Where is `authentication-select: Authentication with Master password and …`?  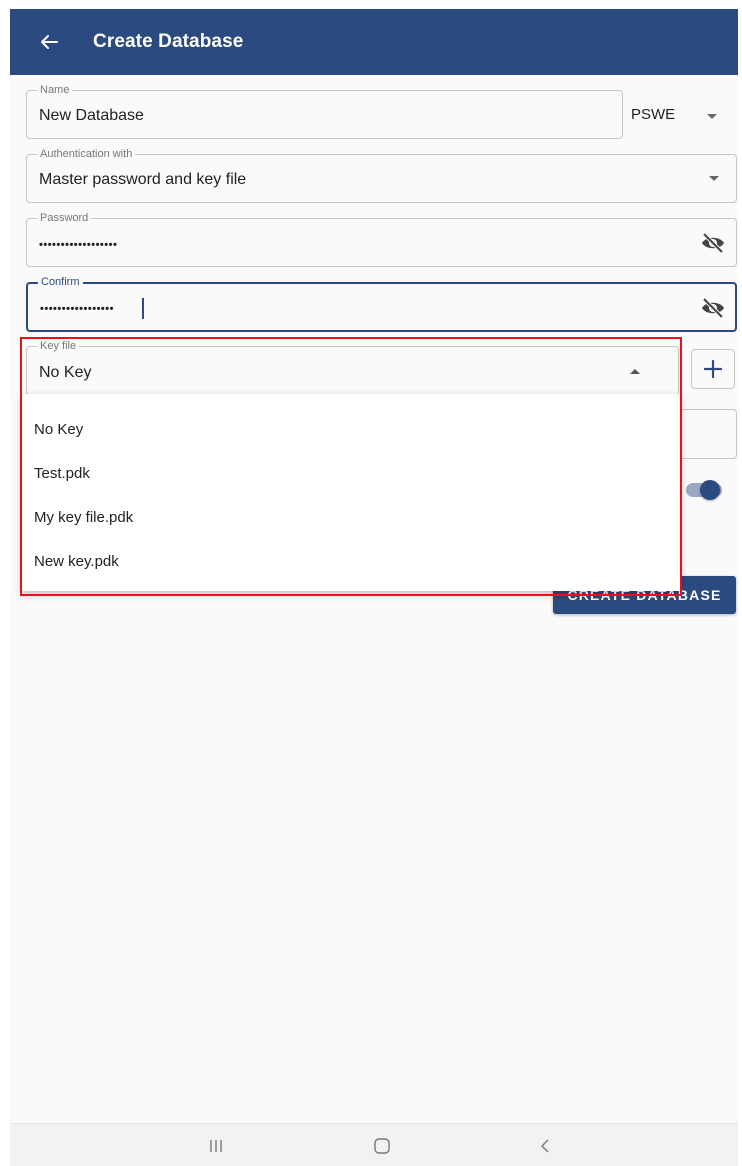
authentication-select: Authentication with Master password and … is located at coordinates (381, 175).